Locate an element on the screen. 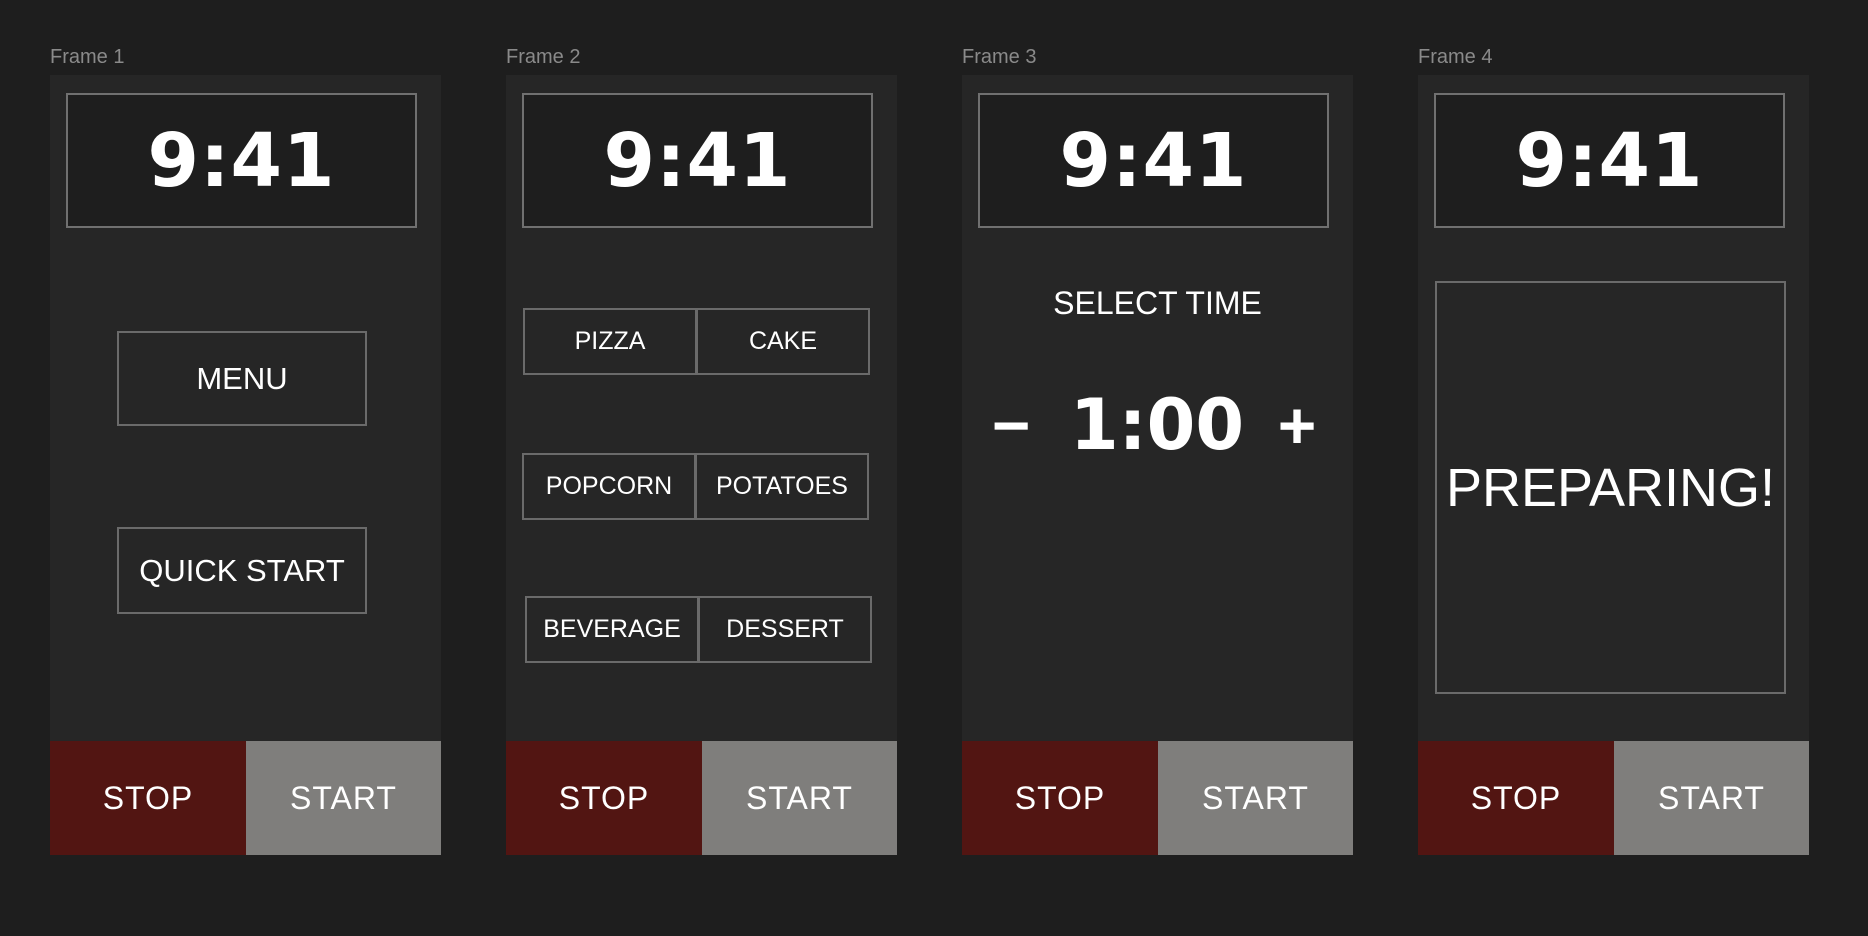 Image resolution: width=1868 pixels, height=936 pixels. frame-label: Frame 1 is located at coordinates (87, 57).